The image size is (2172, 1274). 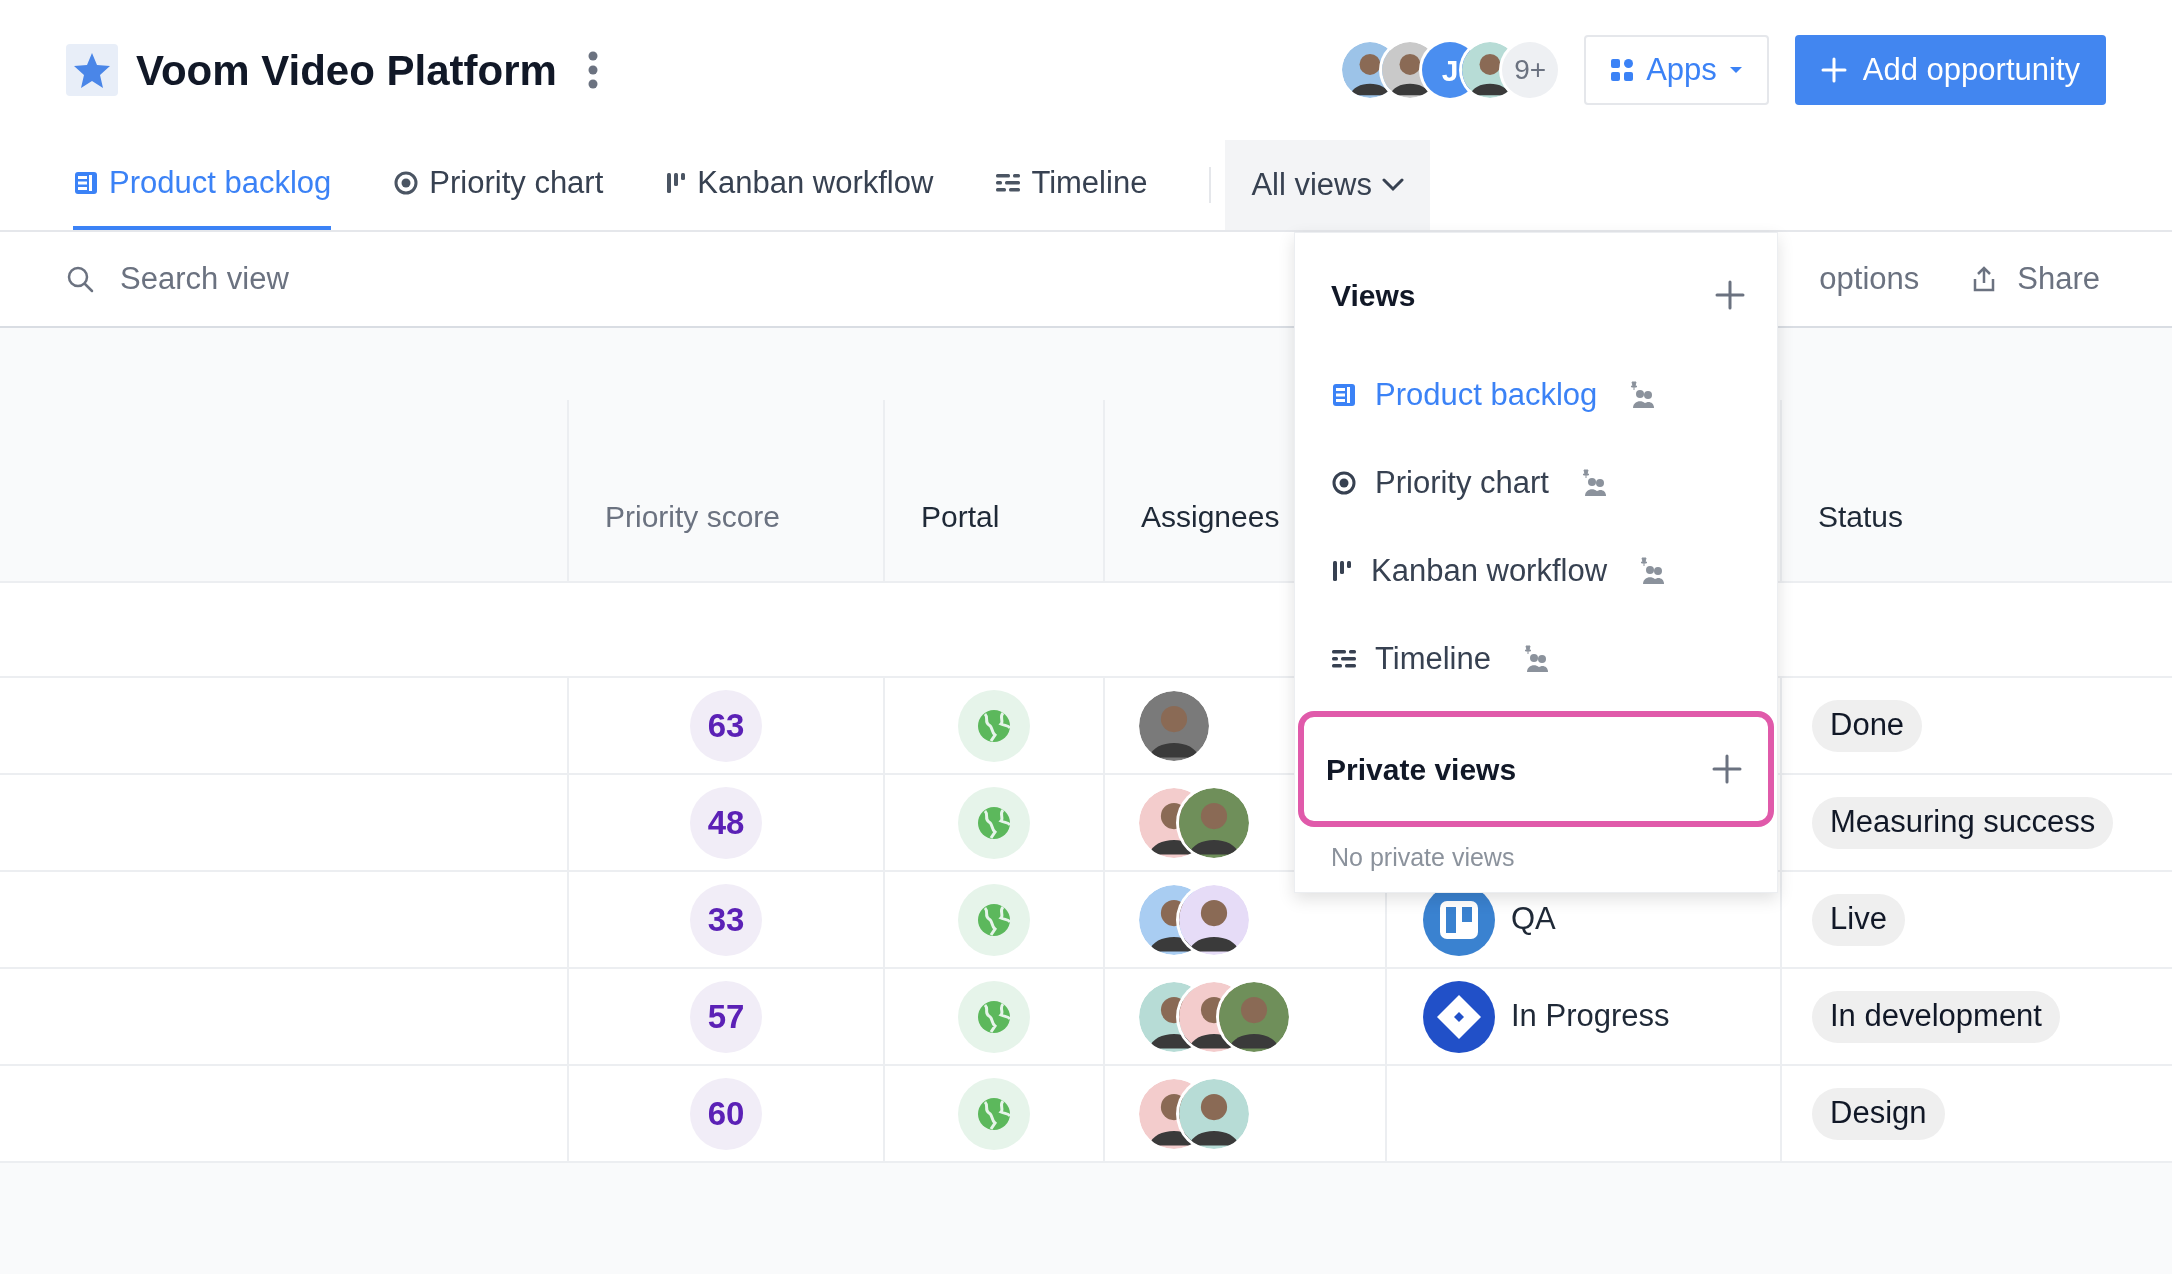 What do you see at coordinates (1622, 70) in the screenshot?
I see `apps-grid-icon` at bounding box center [1622, 70].